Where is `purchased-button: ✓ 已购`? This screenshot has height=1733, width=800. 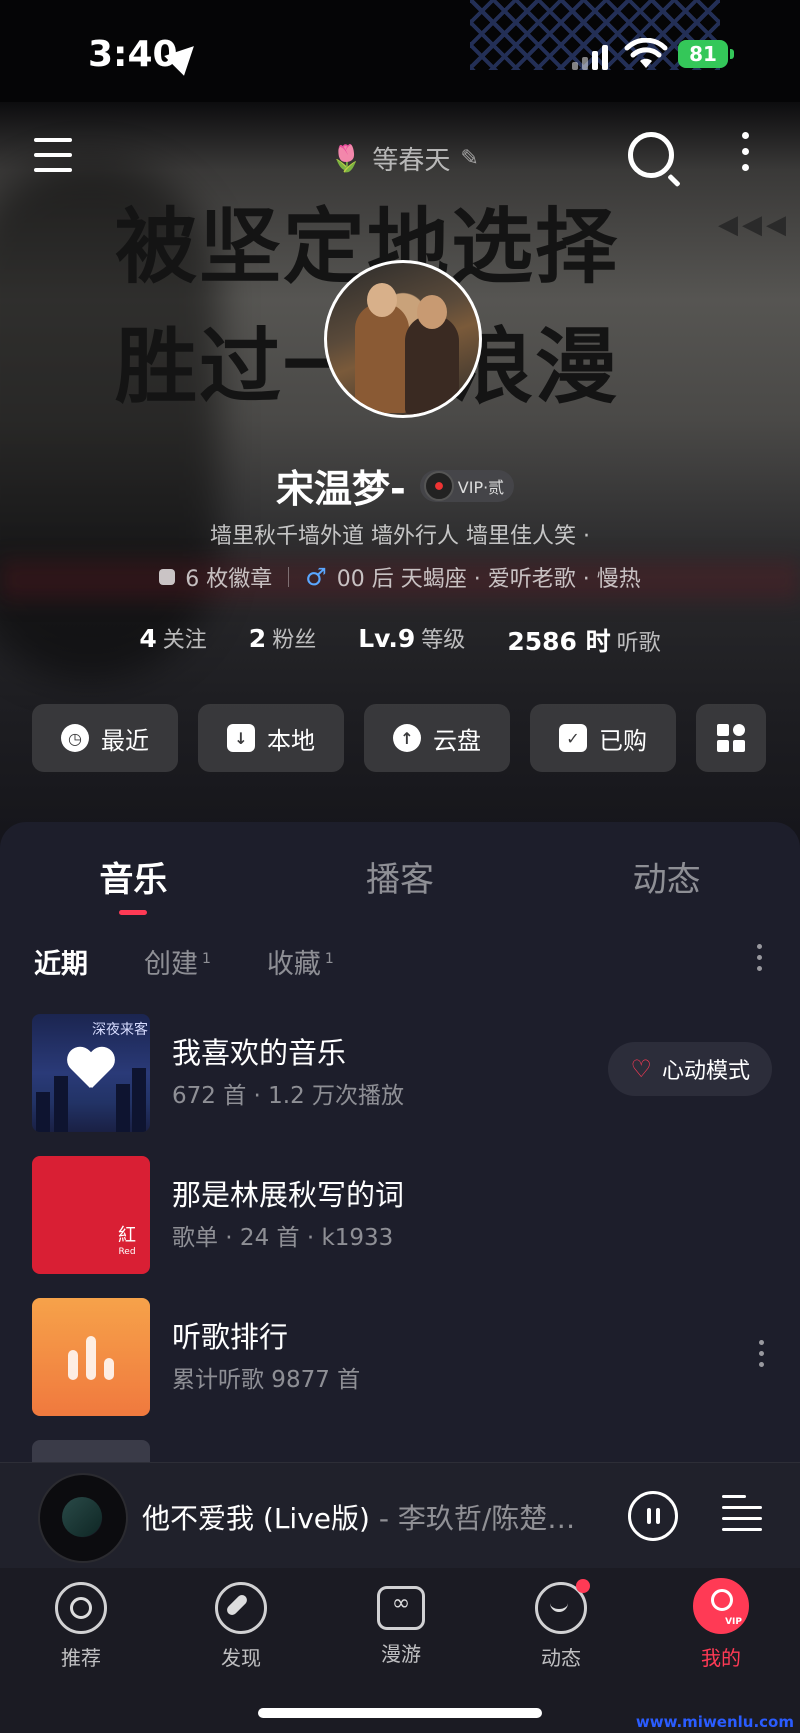
purchased-button: ✓ 已购 is located at coordinates (603, 738).